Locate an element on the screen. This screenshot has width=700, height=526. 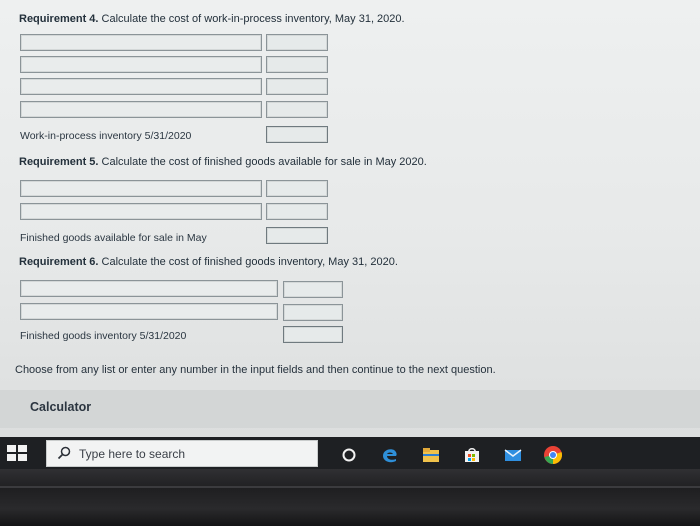
req4-row2-account-select is located at coordinates (141, 64).